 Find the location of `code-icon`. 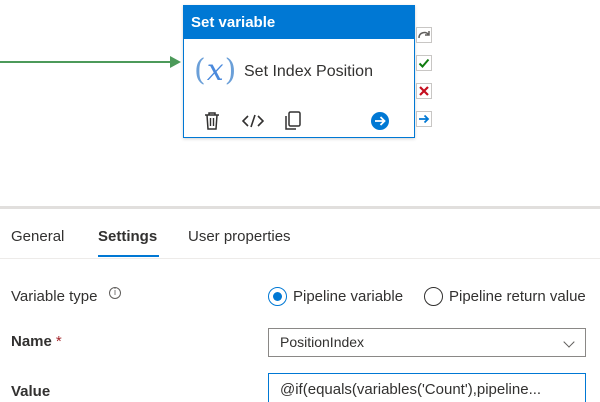

code-icon is located at coordinates (253, 121).